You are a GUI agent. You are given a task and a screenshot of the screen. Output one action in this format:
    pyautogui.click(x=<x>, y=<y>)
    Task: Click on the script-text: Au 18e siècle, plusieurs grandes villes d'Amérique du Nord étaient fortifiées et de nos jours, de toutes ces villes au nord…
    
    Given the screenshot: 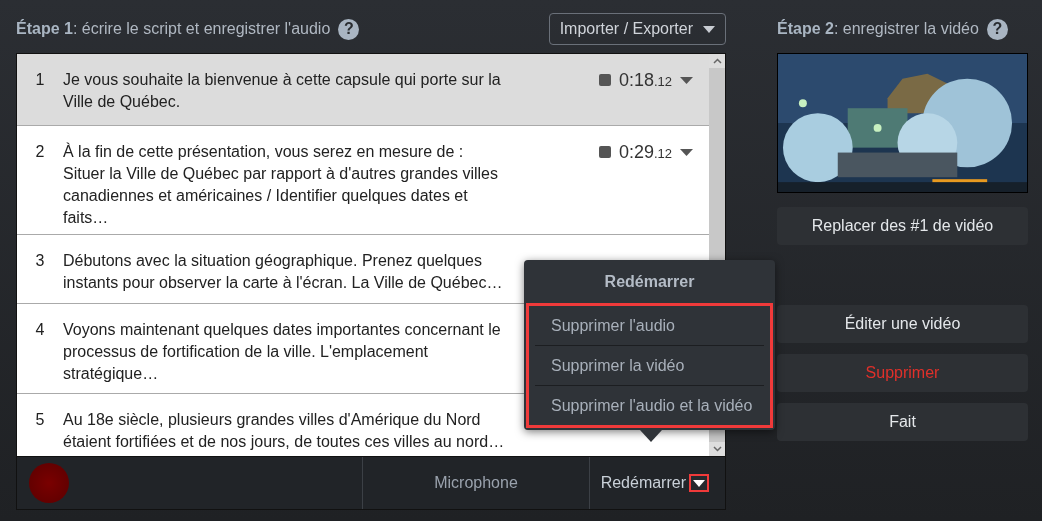 What is the action you would take?
    pyautogui.click(x=284, y=431)
    